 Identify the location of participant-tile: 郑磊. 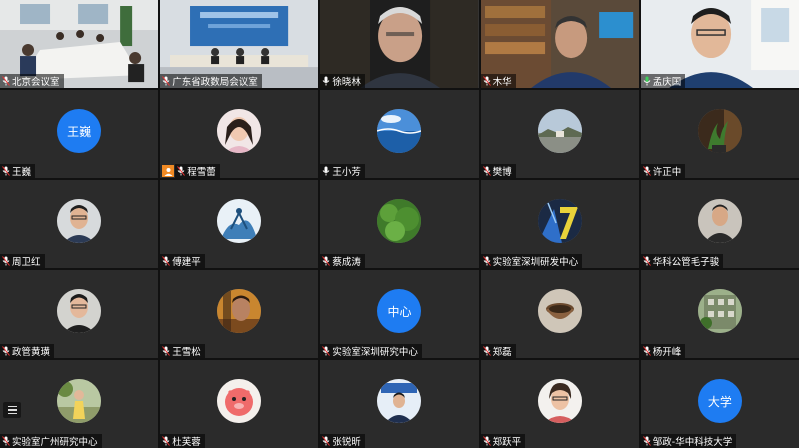
(559, 314).